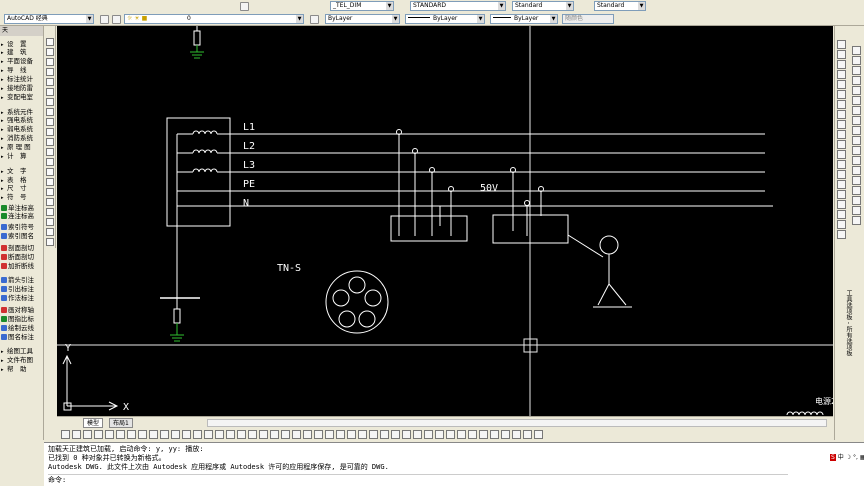  What do you see at coordinates (49, 19) in the screenshot?
I see `workspace-select: AutoCAD 经典 ▼` at bounding box center [49, 19].